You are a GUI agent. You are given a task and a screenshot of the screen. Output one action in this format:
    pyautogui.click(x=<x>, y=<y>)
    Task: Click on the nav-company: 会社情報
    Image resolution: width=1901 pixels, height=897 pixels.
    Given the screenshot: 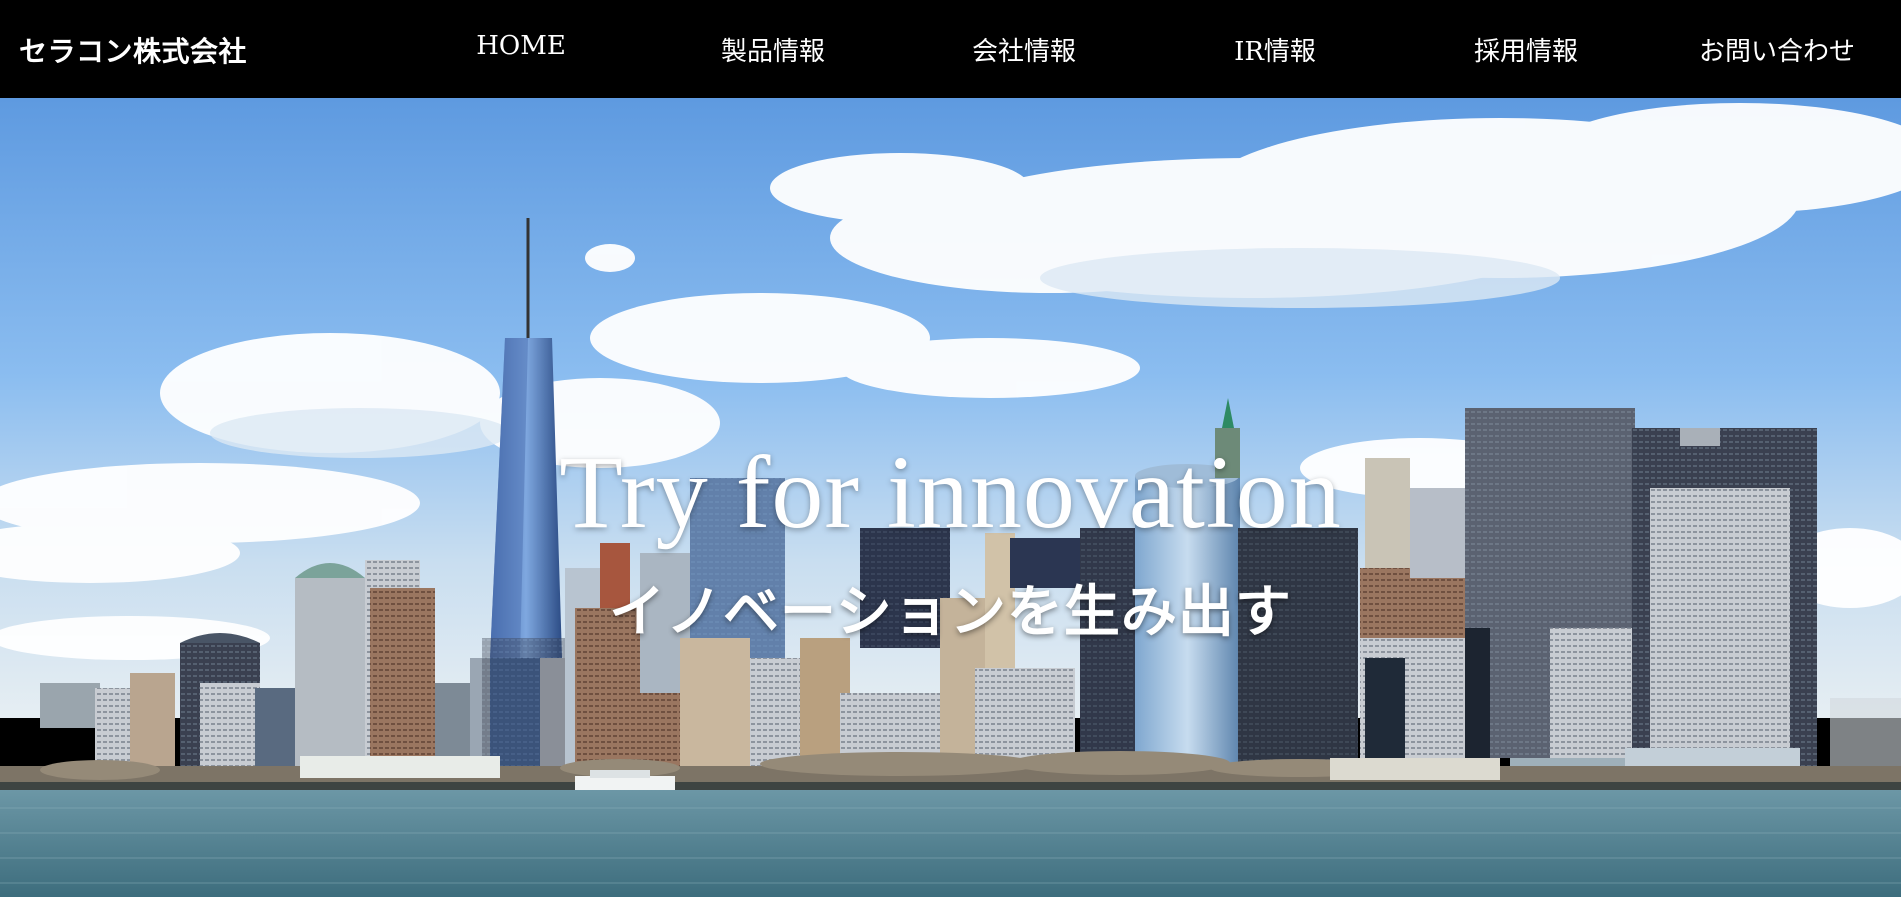 What is the action you would take?
    pyautogui.click(x=1024, y=49)
    